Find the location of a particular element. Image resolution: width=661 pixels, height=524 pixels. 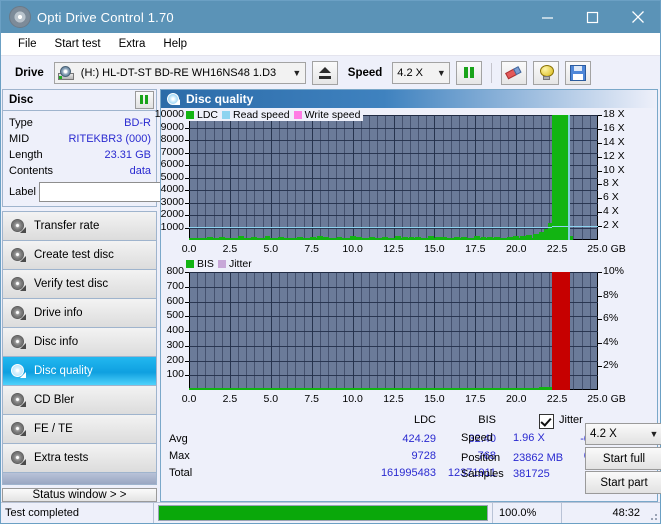

menu-item-file: File is located at coordinates (27, 44).